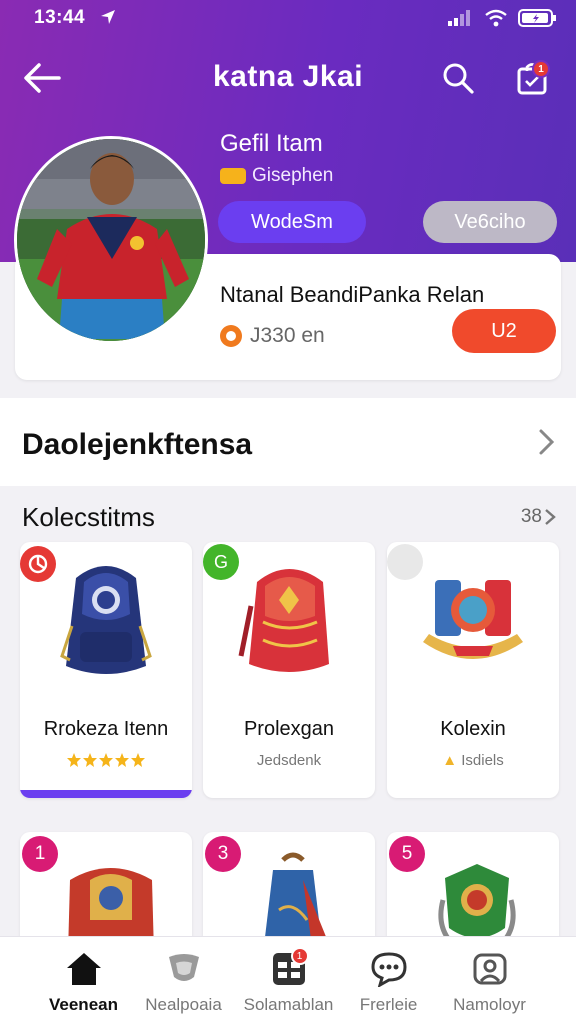 The image size is (576, 1024). Describe the element at coordinates (288, 18) in the screenshot. I see `status-bar: 13:44` at that location.